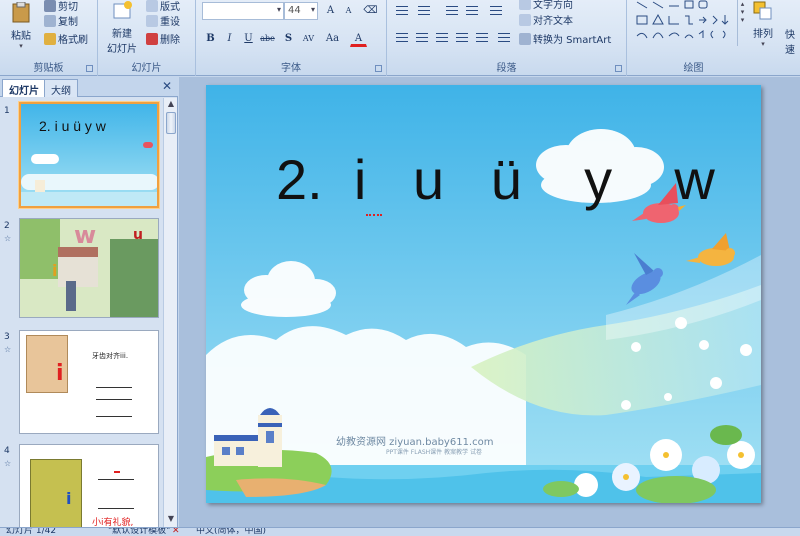  What do you see at coordinates (89, 155) in the screenshot?
I see `slide-thumbnail-1: 2. i u ü y w` at bounding box center [89, 155].